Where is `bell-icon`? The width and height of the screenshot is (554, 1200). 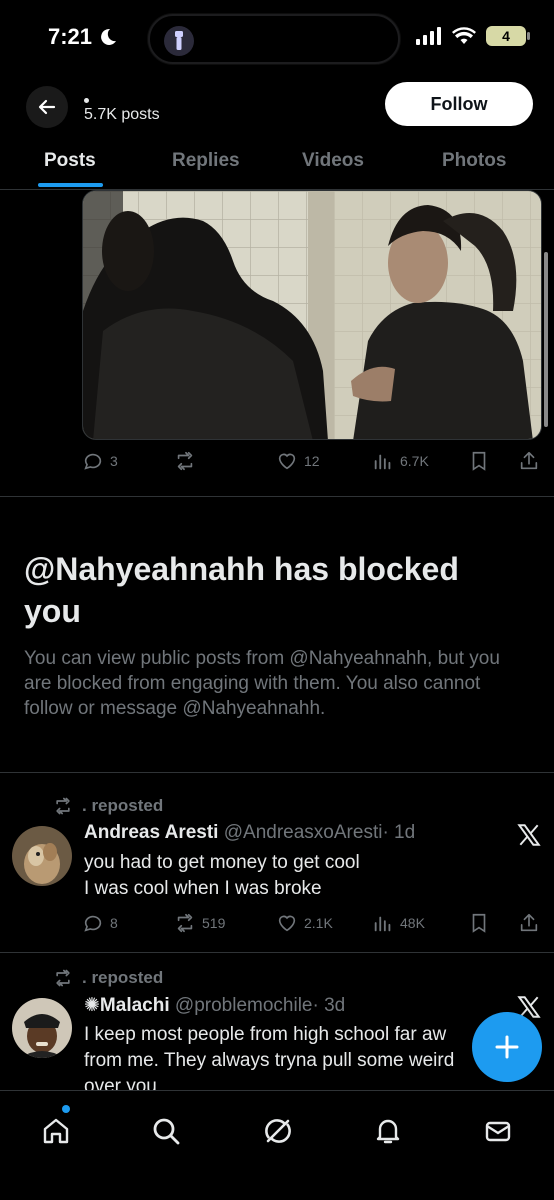
bell-icon is located at coordinates (388, 1131).